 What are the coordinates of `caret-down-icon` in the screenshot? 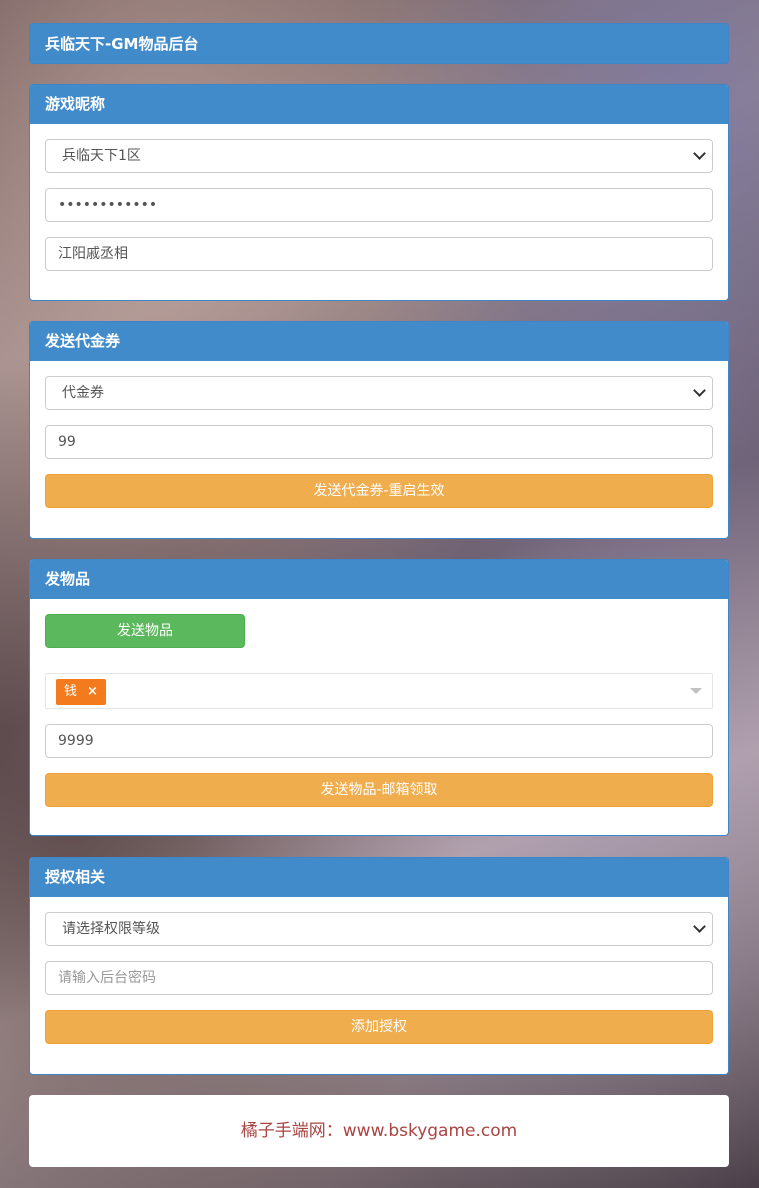 It's located at (696, 691).